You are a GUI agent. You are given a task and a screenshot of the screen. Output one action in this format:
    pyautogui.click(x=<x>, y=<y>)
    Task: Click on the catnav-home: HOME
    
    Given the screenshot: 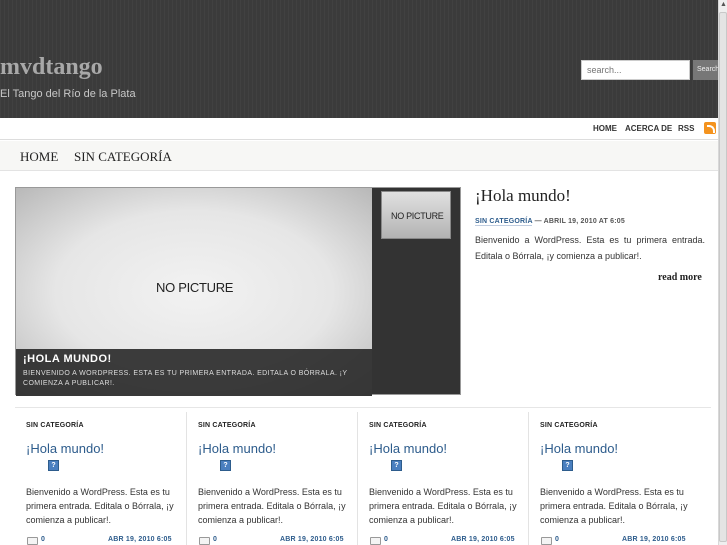 What is the action you would take?
    pyautogui.click(x=39, y=157)
    